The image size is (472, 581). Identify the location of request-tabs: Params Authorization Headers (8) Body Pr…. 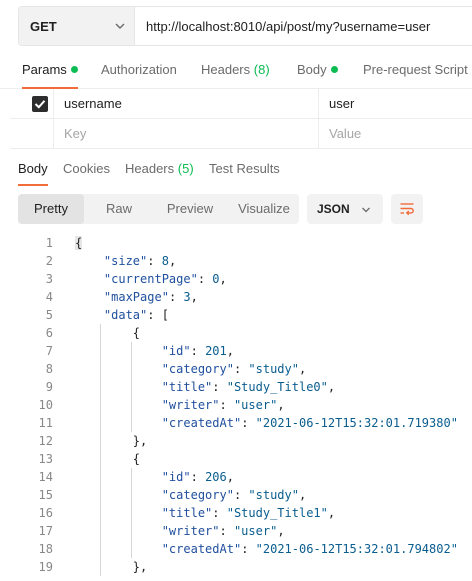
(236, 71).